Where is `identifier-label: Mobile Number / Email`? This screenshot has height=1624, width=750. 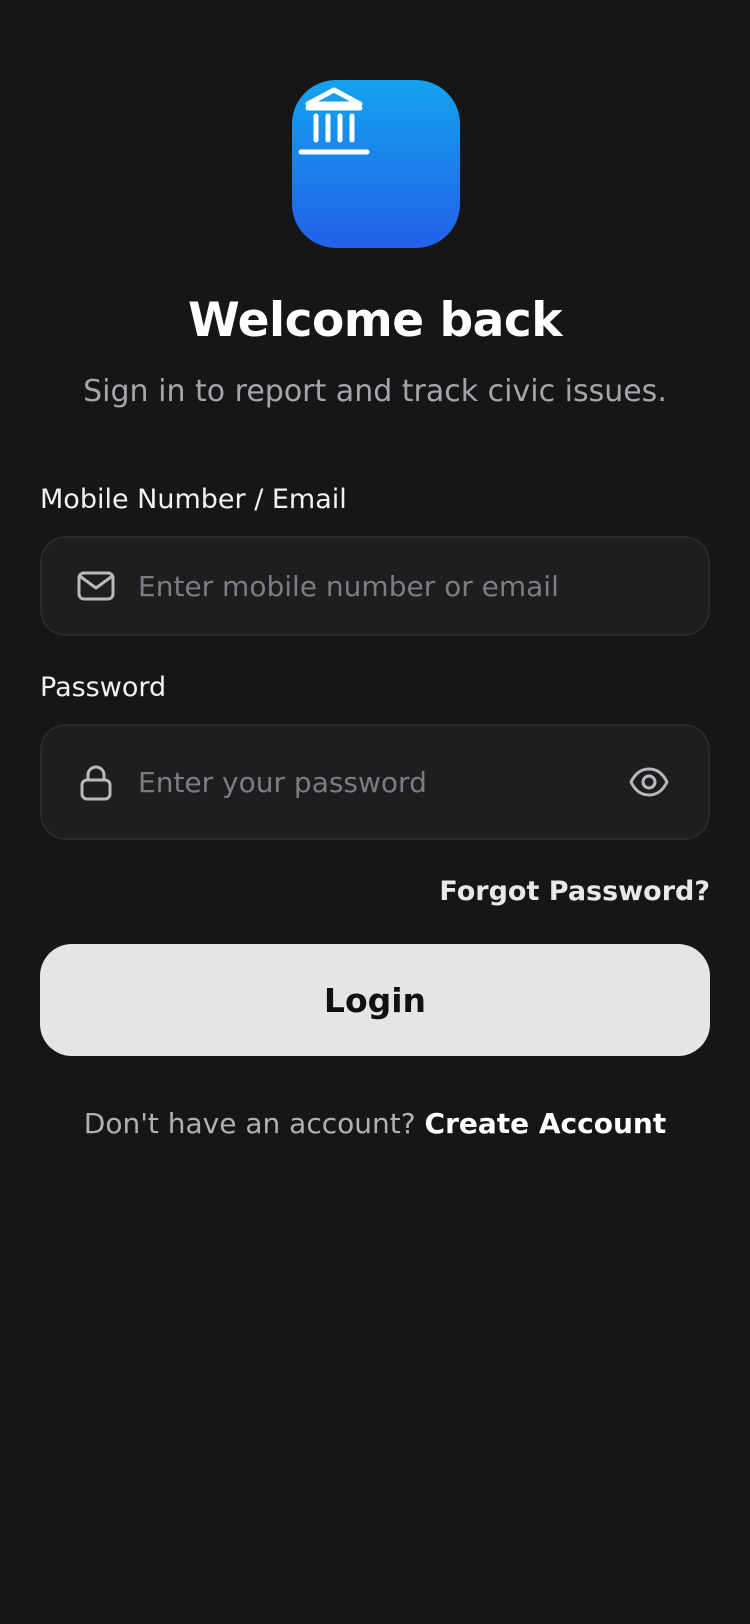
identifier-label: Mobile Number / Email is located at coordinates (193, 499).